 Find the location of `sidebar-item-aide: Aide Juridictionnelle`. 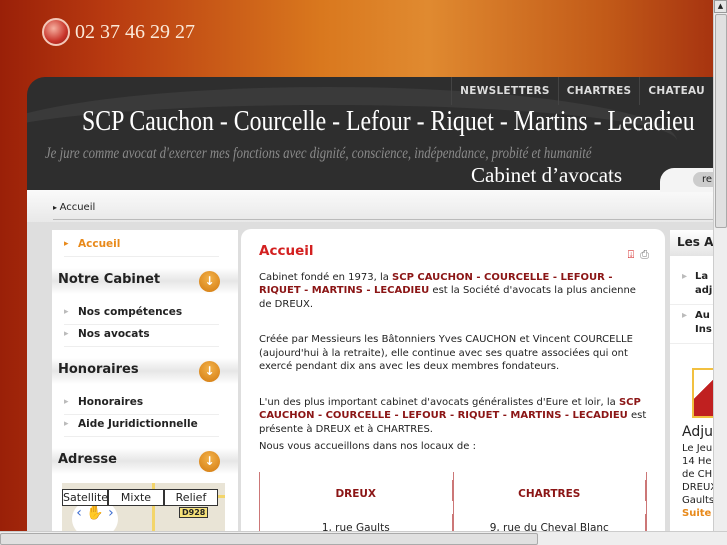

sidebar-item-aide: Aide Juridictionnelle is located at coordinates (141, 427).